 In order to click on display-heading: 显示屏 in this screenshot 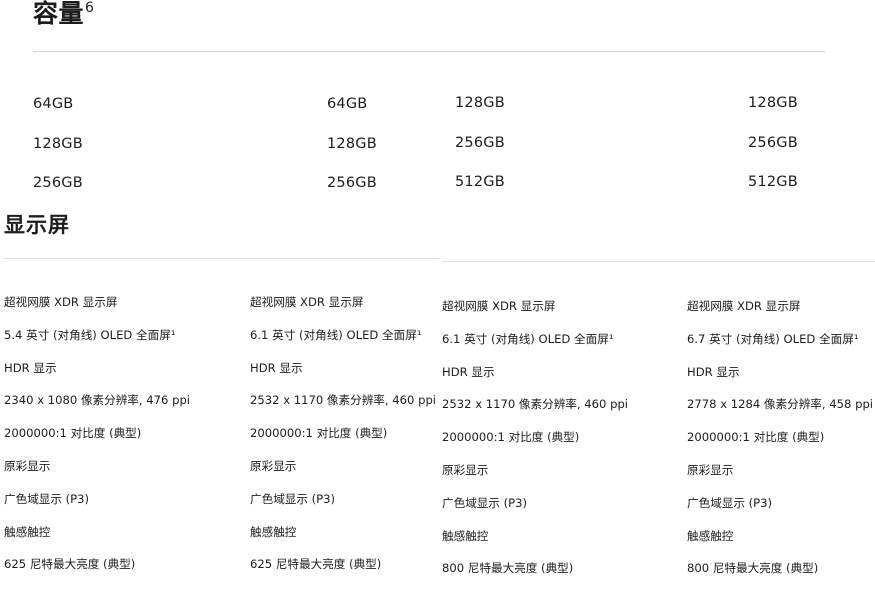, I will do `click(37, 225)`.